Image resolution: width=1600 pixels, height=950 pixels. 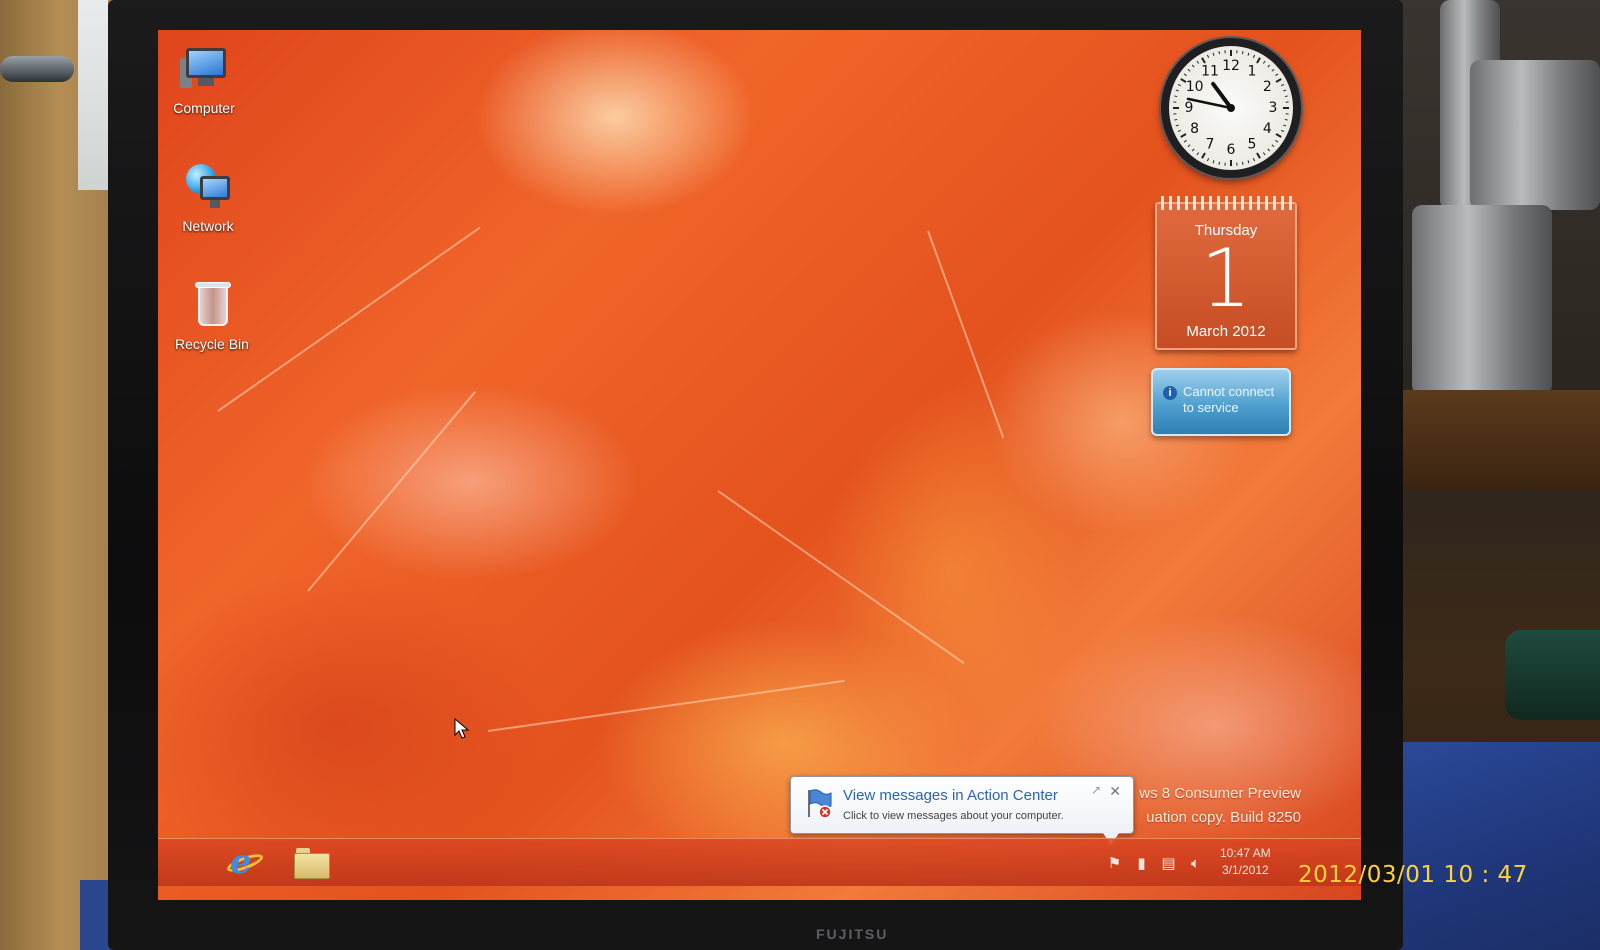 I want to click on desktop-icon-computer: Computer, so click(x=206, y=80).